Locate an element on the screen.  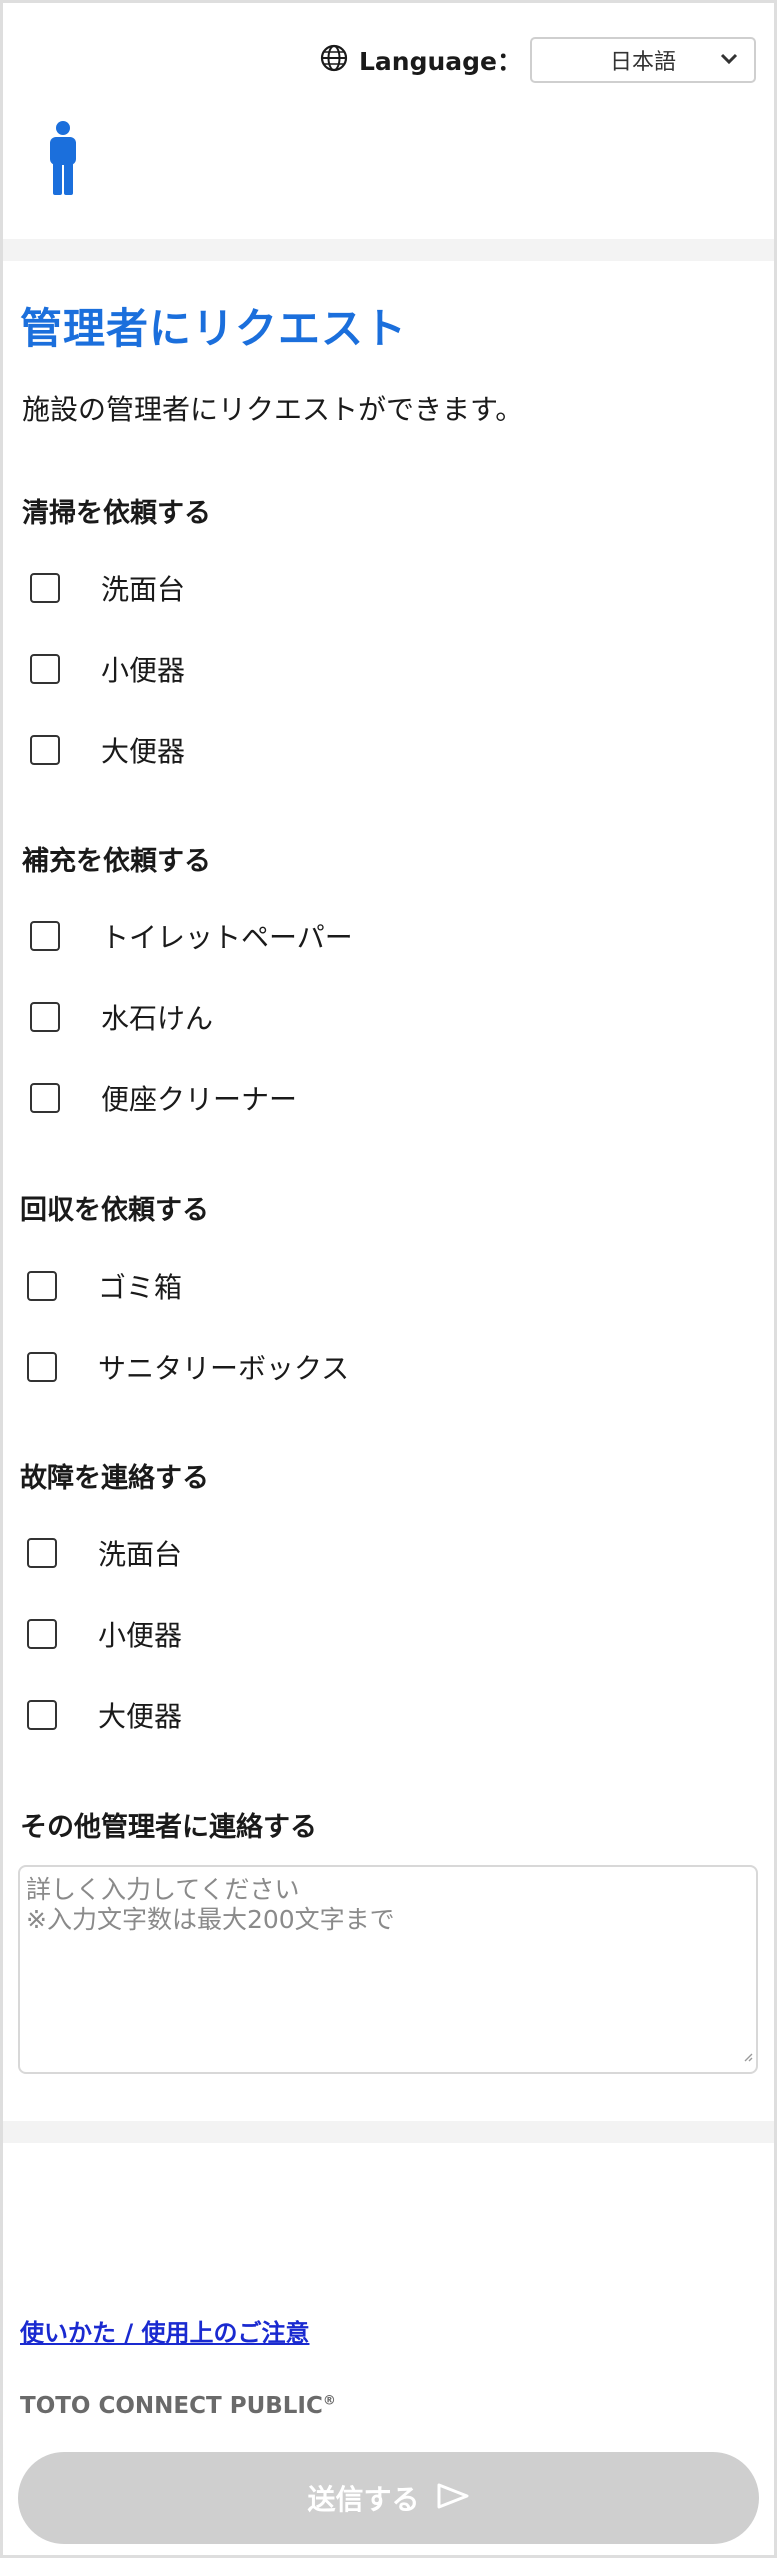
section-heading-other: その他管理者に連絡する is located at coordinates (168, 1827).